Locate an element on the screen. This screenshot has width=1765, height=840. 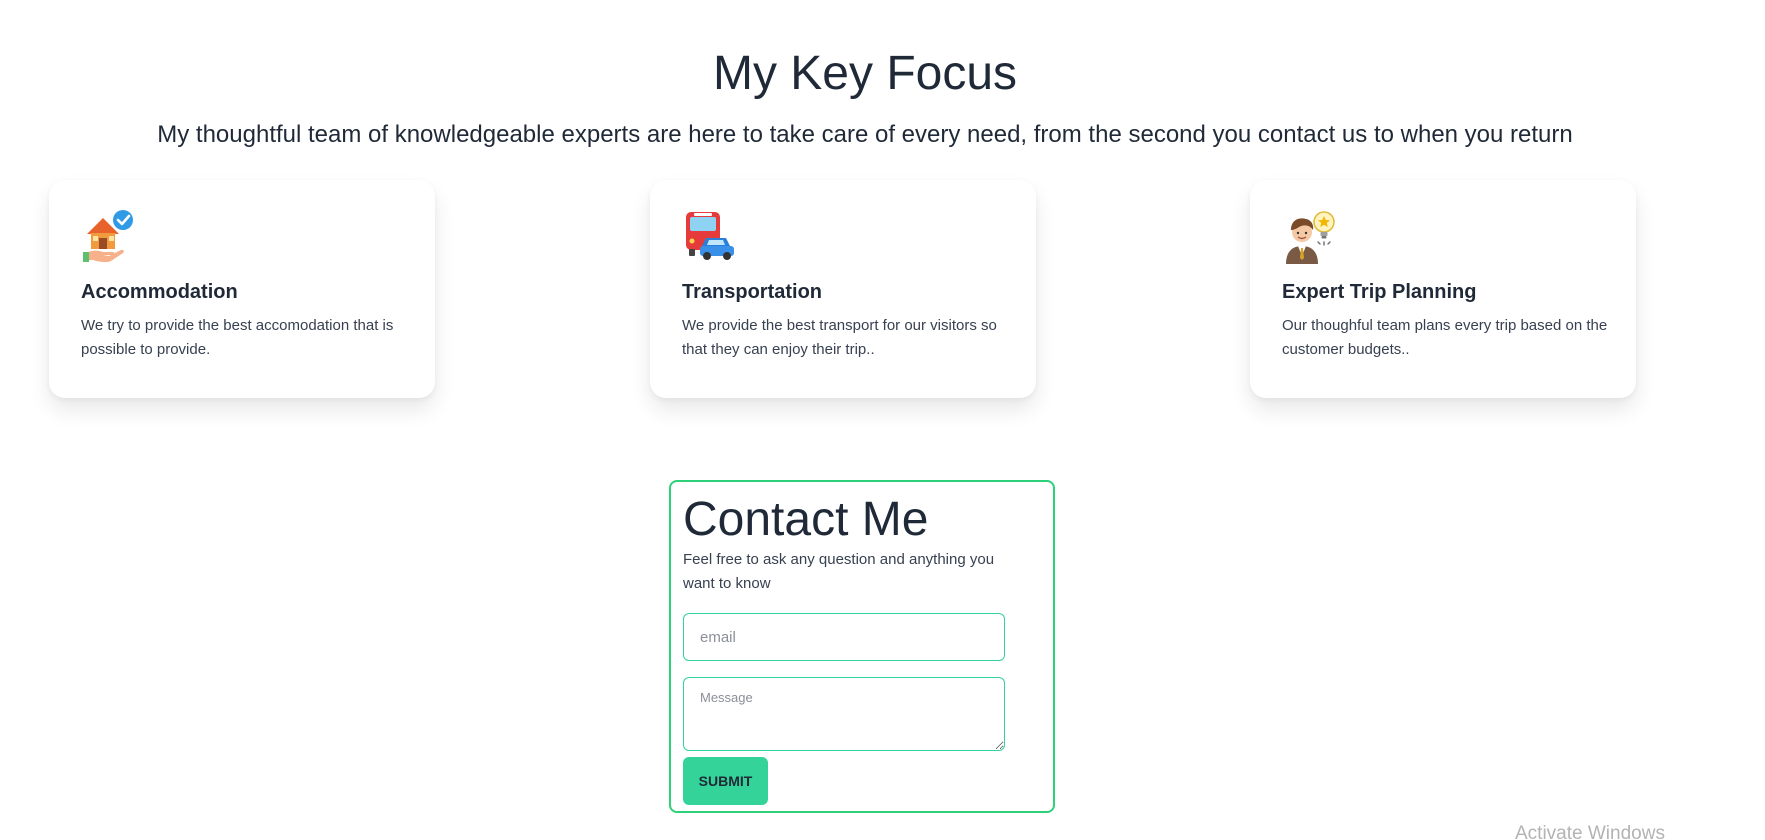
expert-idea-icon is located at coordinates (1310, 237).